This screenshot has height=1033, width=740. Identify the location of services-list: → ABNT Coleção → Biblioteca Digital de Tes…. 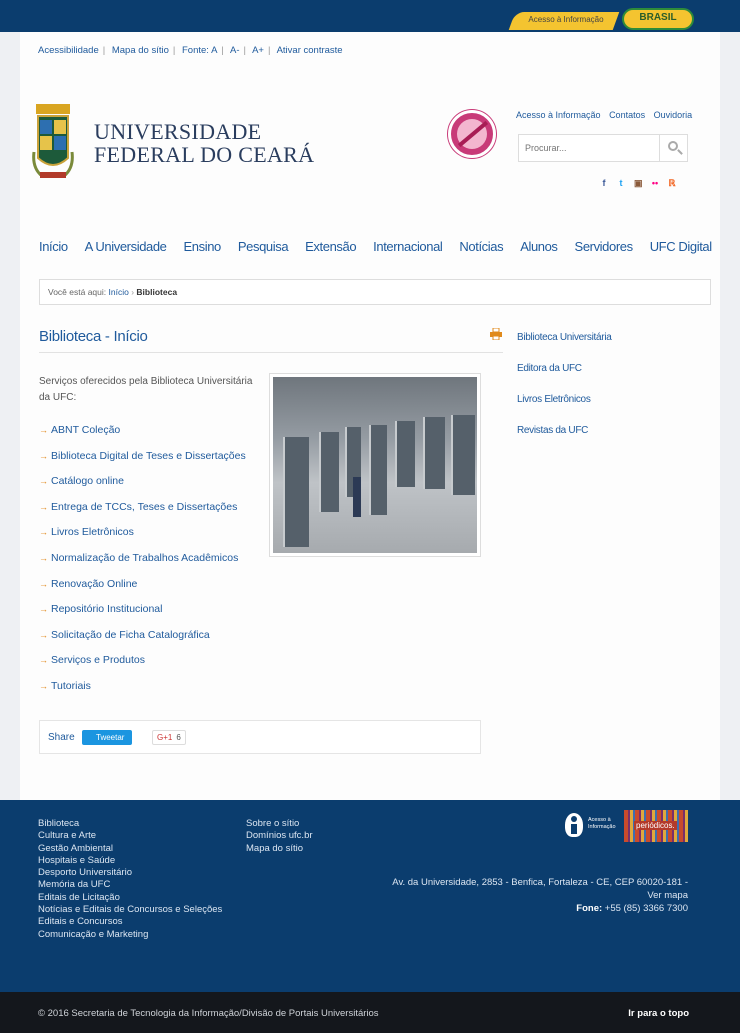
(142, 565).